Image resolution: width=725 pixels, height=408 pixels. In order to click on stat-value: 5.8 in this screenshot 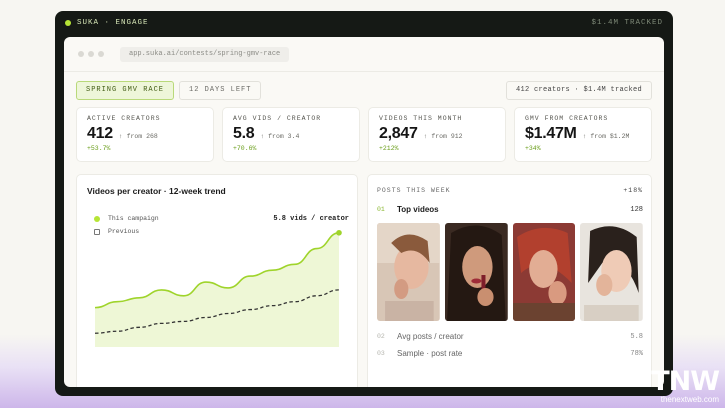, I will do `click(244, 133)`.